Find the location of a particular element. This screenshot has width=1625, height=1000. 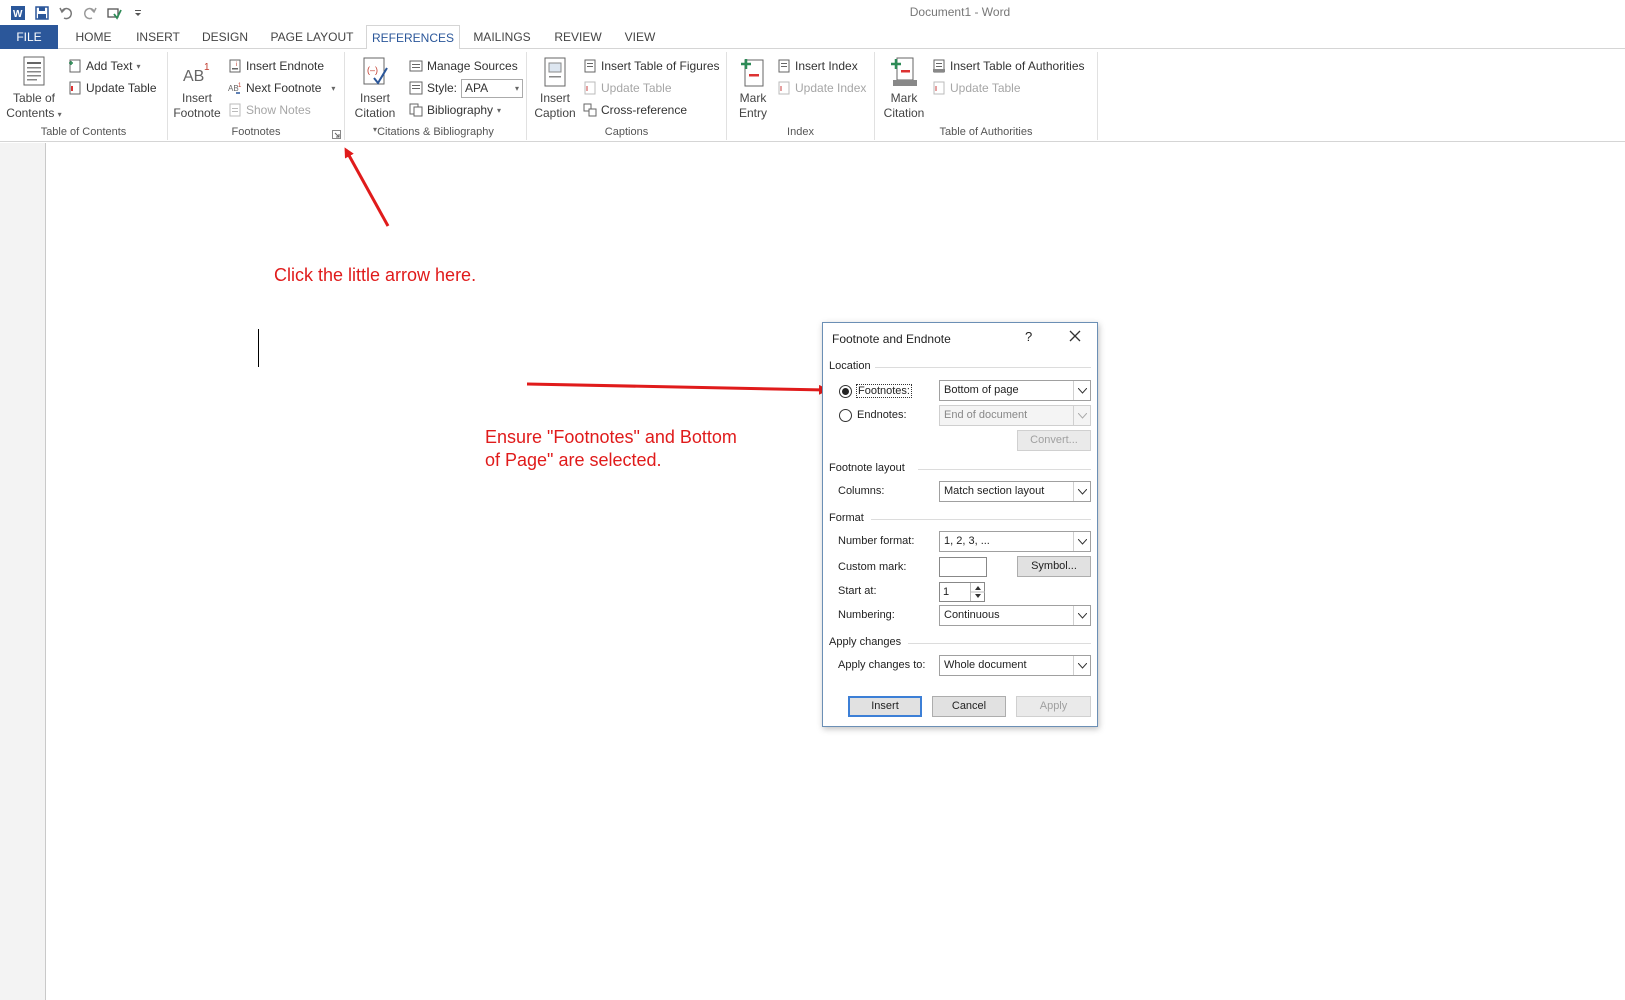

apply-changes-header: Apply changes is located at coordinates (865, 642).